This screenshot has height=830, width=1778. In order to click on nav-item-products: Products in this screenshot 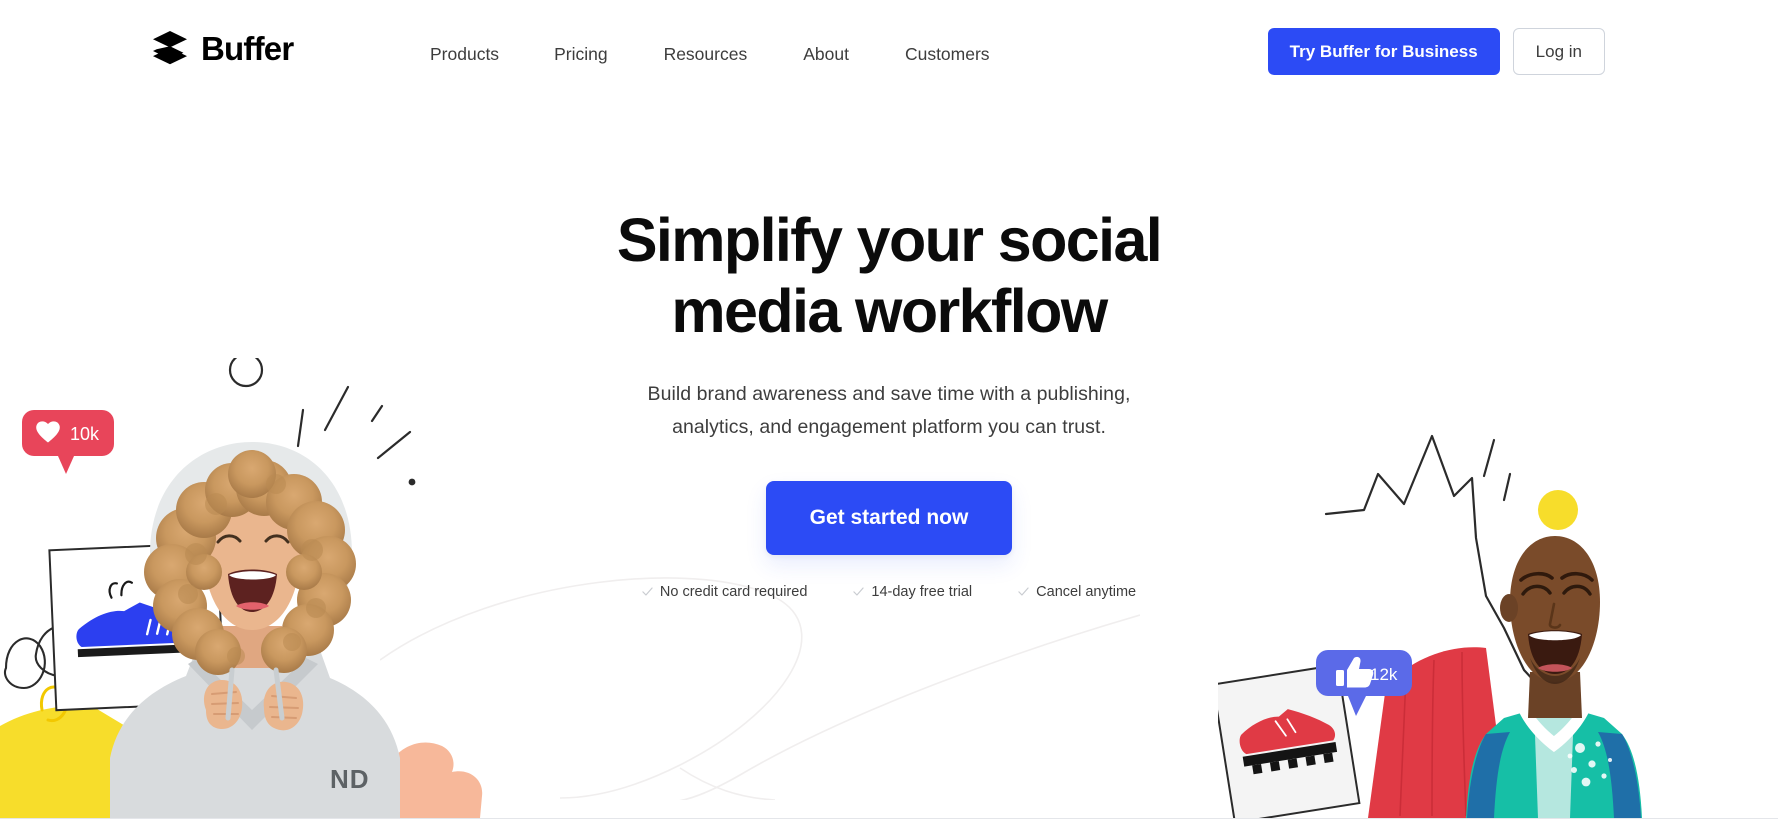, I will do `click(464, 54)`.